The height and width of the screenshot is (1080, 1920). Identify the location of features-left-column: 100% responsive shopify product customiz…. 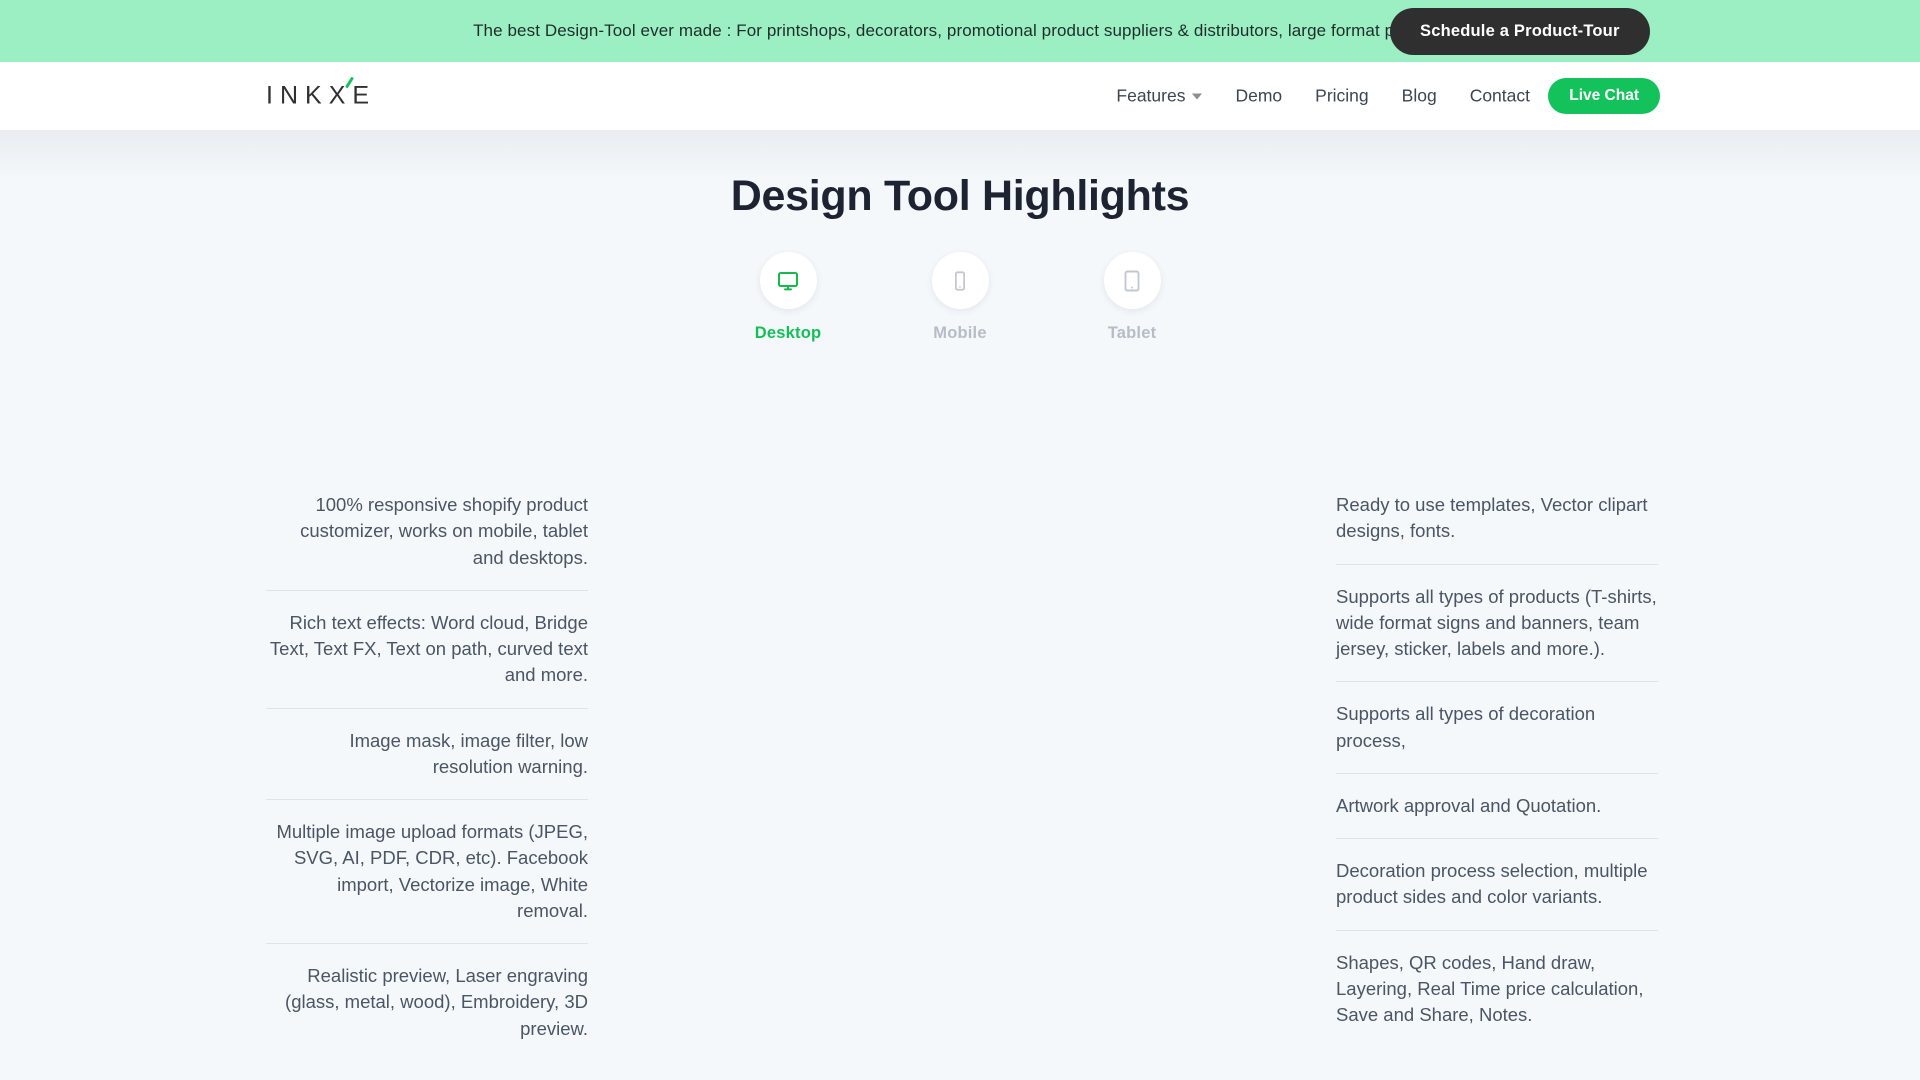
(427, 776).